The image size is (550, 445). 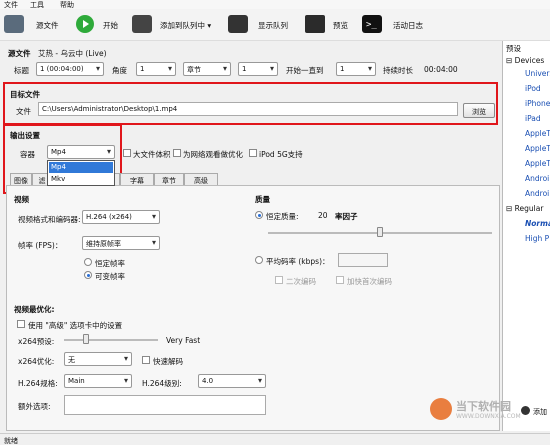 I want to click on activity-log-button: 活动日志, so click(x=408, y=25).